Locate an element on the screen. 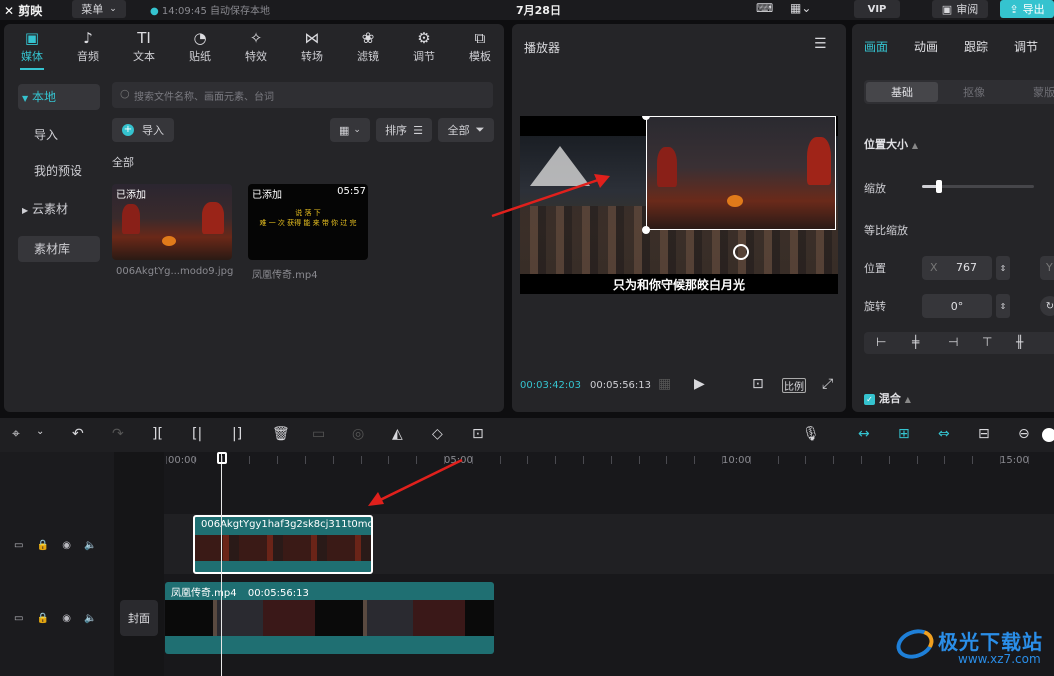 Image resolution: width=1054 pixels, height=676 pixels. track-type-icon: ▭ is located at coordinates (19, 545).